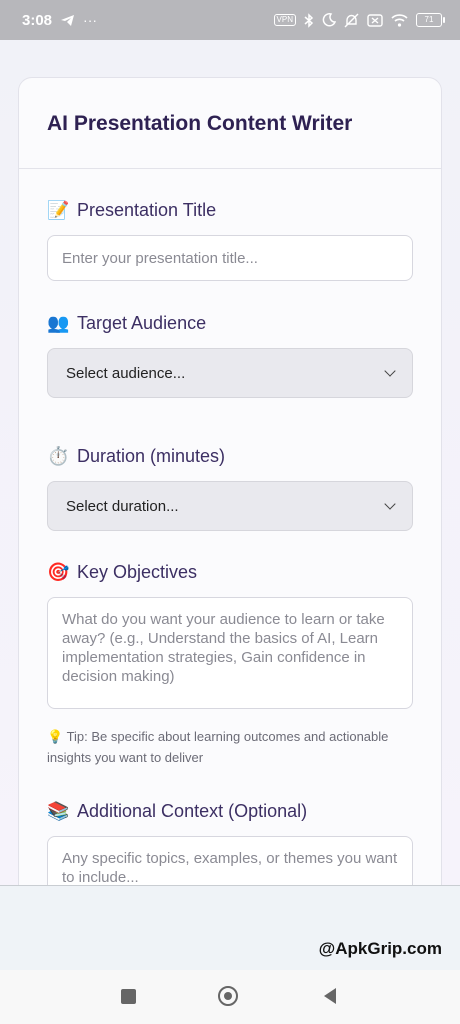  Describe the element at coordinates (67, 20) in the screenshot. I see `telegram-icon` at that location.